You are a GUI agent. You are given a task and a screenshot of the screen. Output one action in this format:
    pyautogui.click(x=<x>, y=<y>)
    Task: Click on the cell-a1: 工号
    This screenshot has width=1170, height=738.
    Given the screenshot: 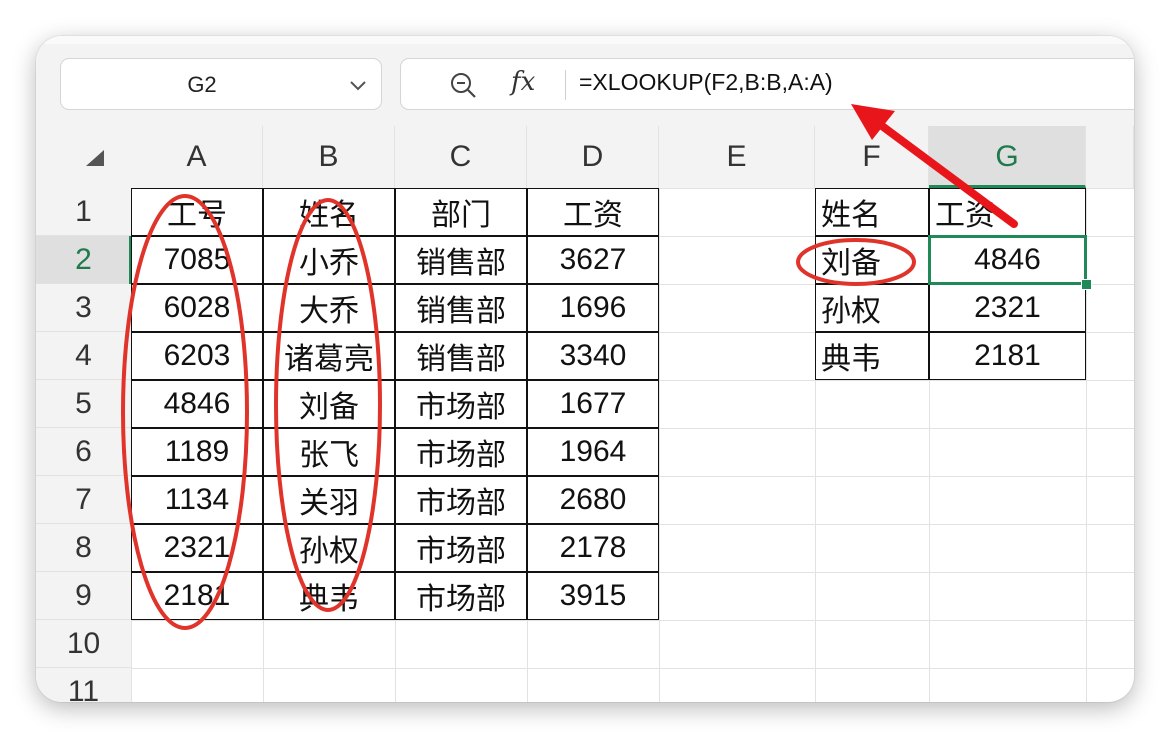 What is the action you would take?
    pyautogui.click(x=197, y=212)
    